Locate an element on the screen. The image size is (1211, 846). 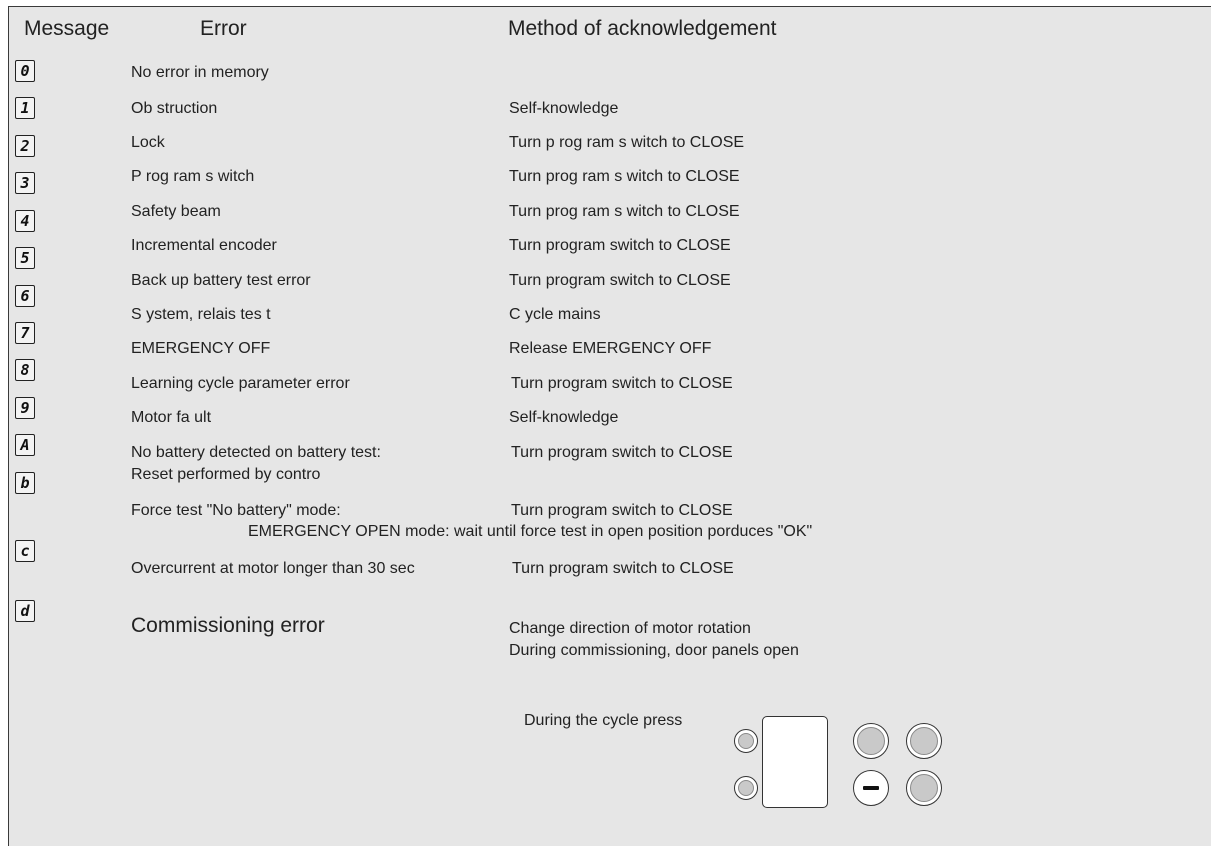
header-error: Error is located at coordinates (223, 28).